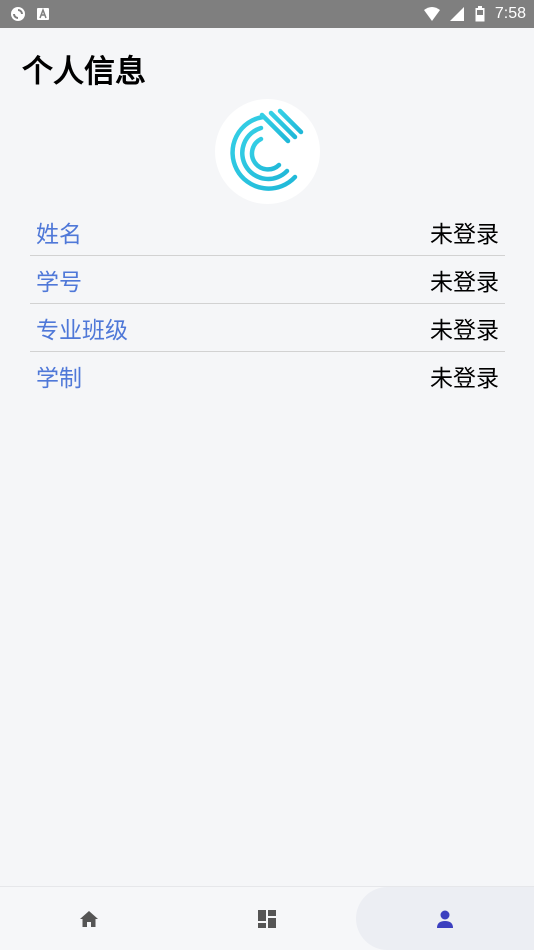 The width and height of the screenshot is (534, 950). Describe the element at coordinates (59, 234) in the screenshot. I see `name-label: 姓名` at that location.